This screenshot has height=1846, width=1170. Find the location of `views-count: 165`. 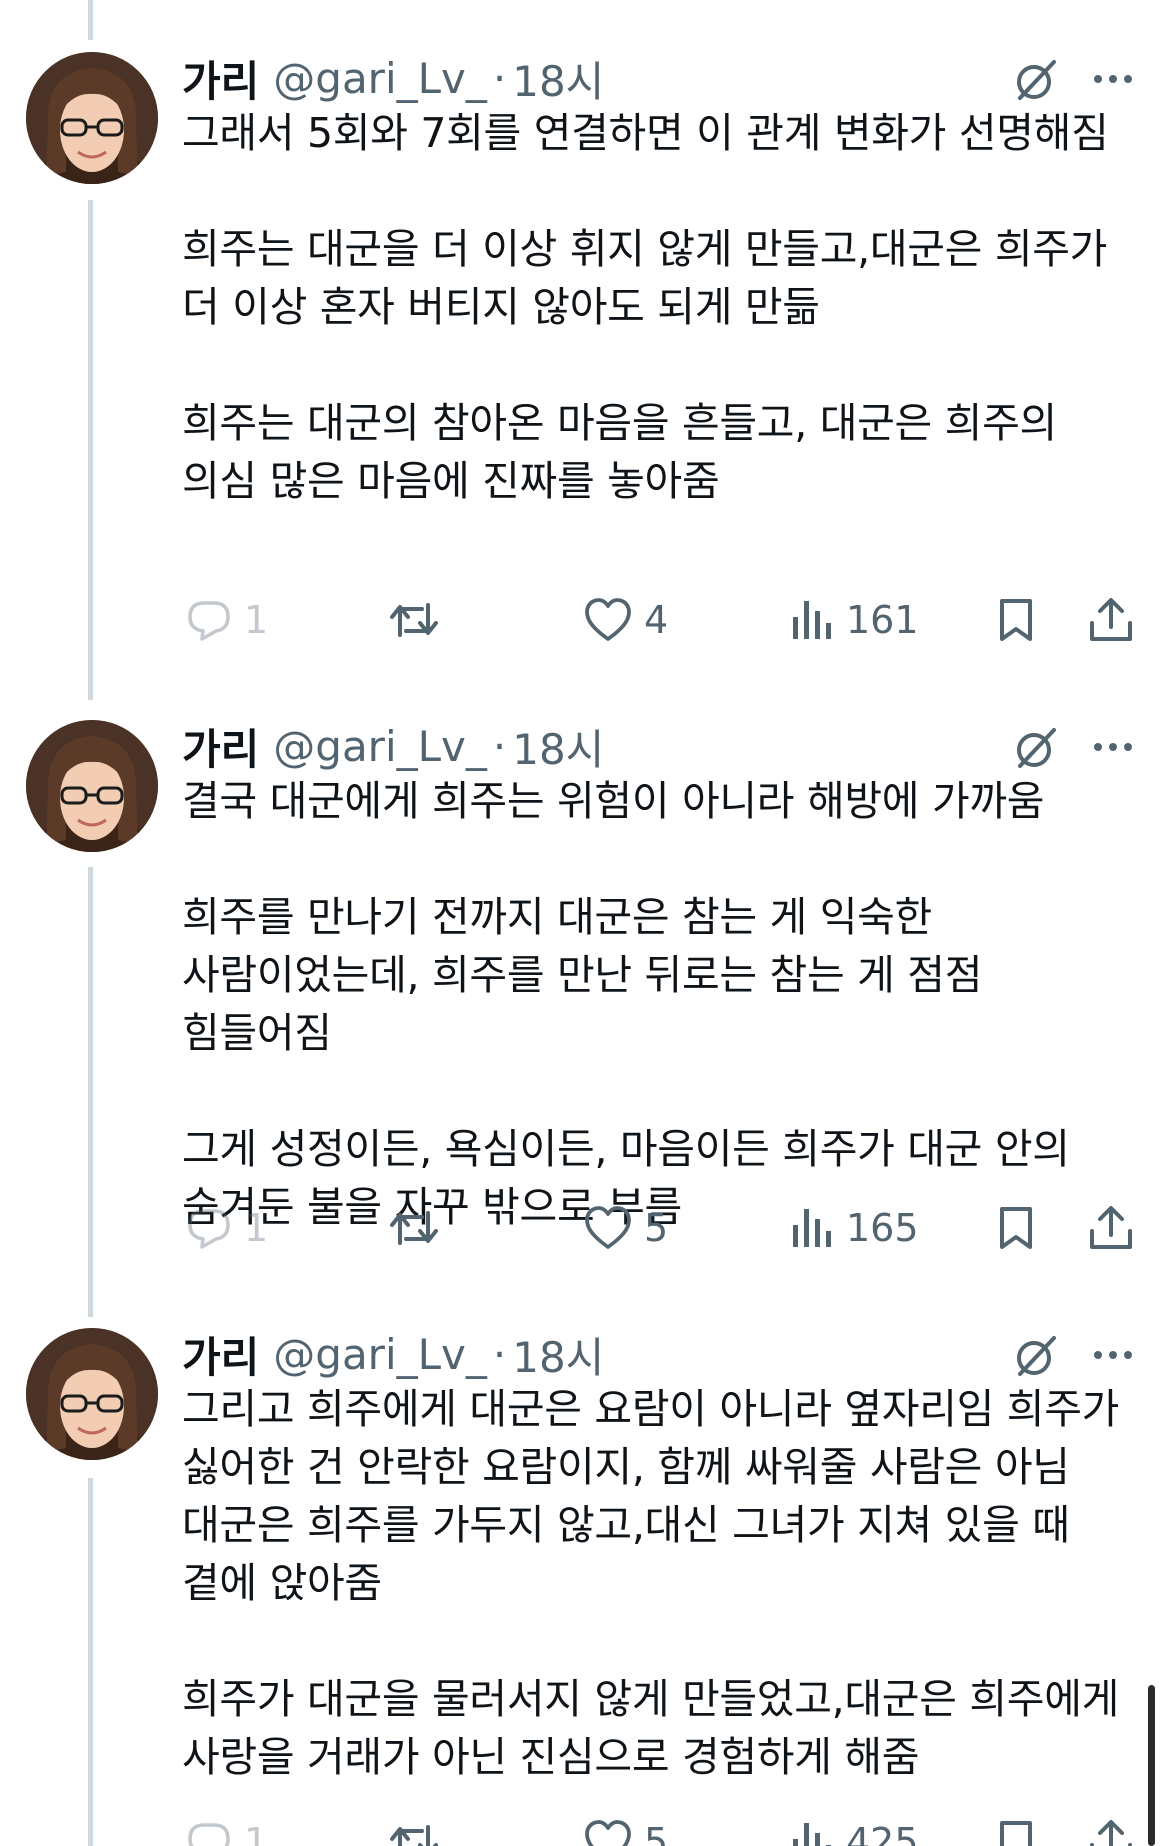

views-count: 165 is located at coordinates (882, 1228).